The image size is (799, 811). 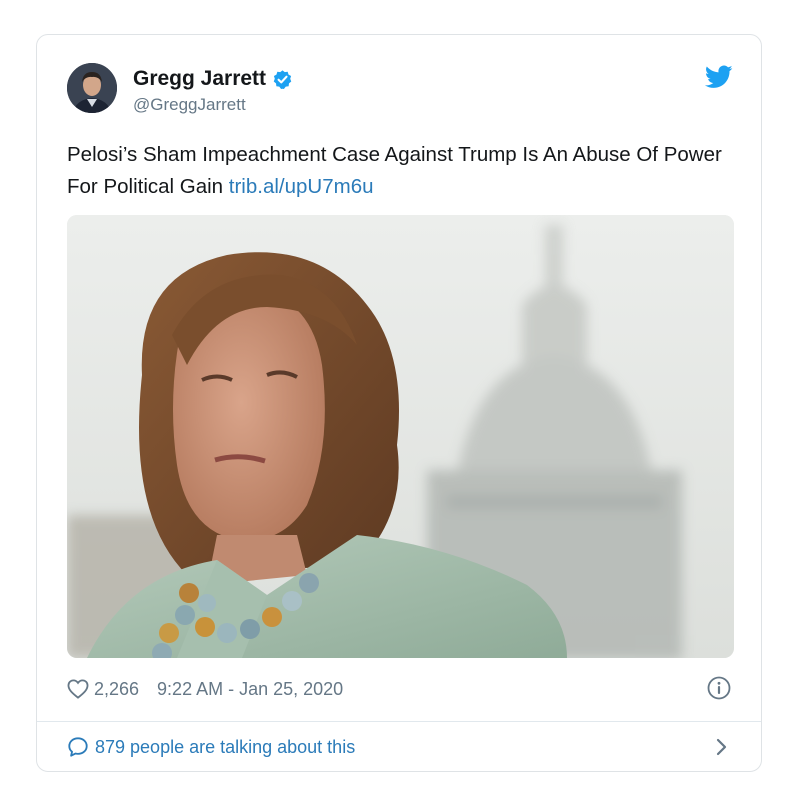 I want to click on tweet-meta: 2,266 9:22 AM - Jan 25, 2020, so click(x=400, y=689).